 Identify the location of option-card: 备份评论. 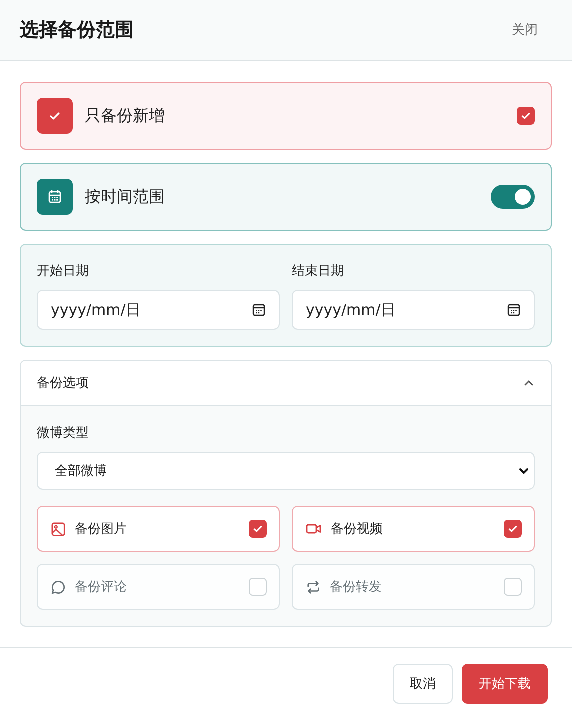
(158, 587).